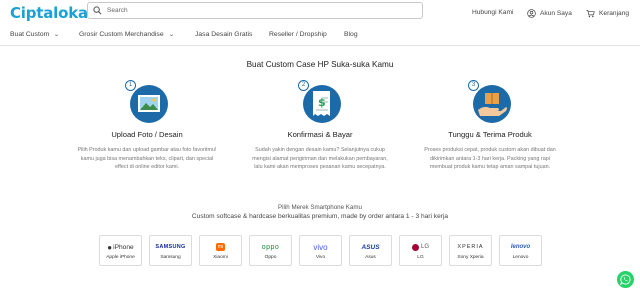  I want to click on brand-name: Vivo, so click(320, 257).